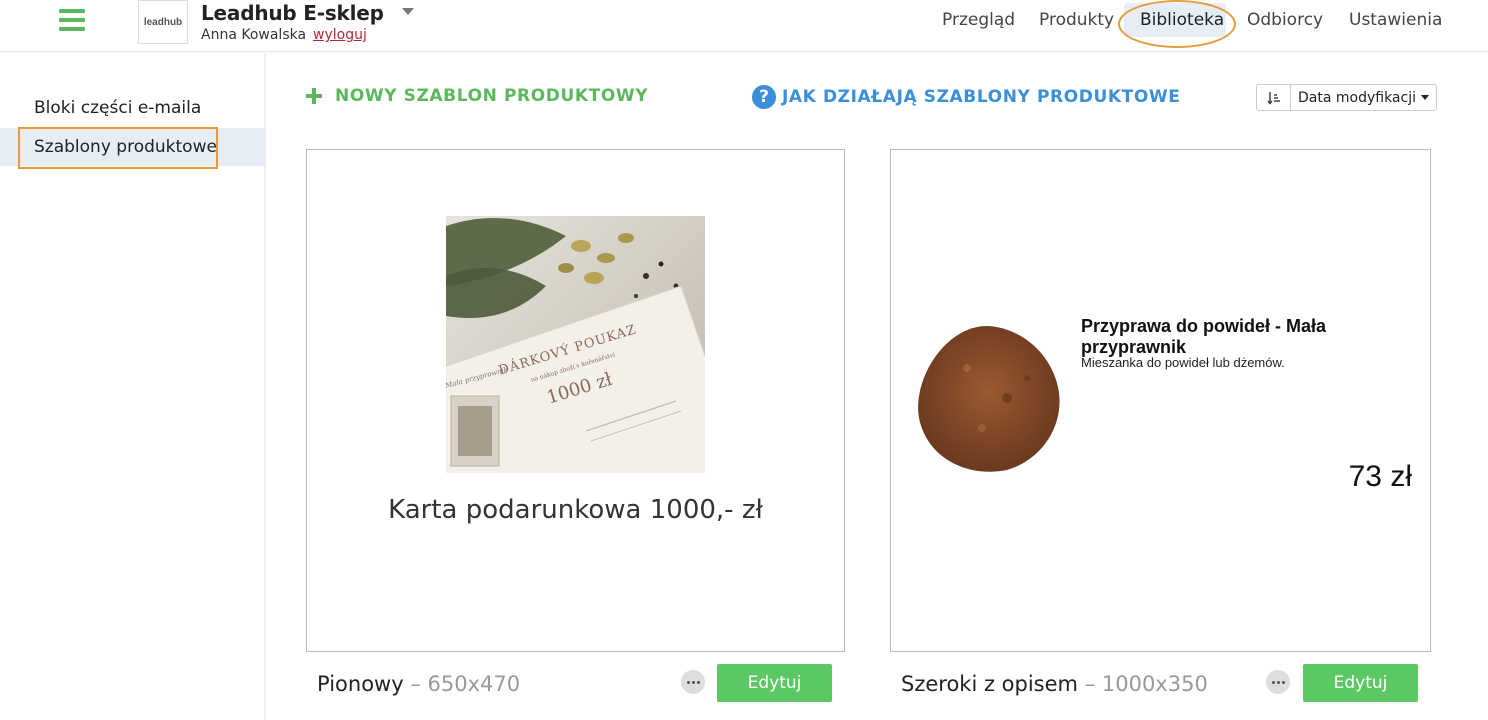 The height and width of the screenshot is (720, 1488). I want to click on sort-select: Data modyfikacji, so click(1363, 97).